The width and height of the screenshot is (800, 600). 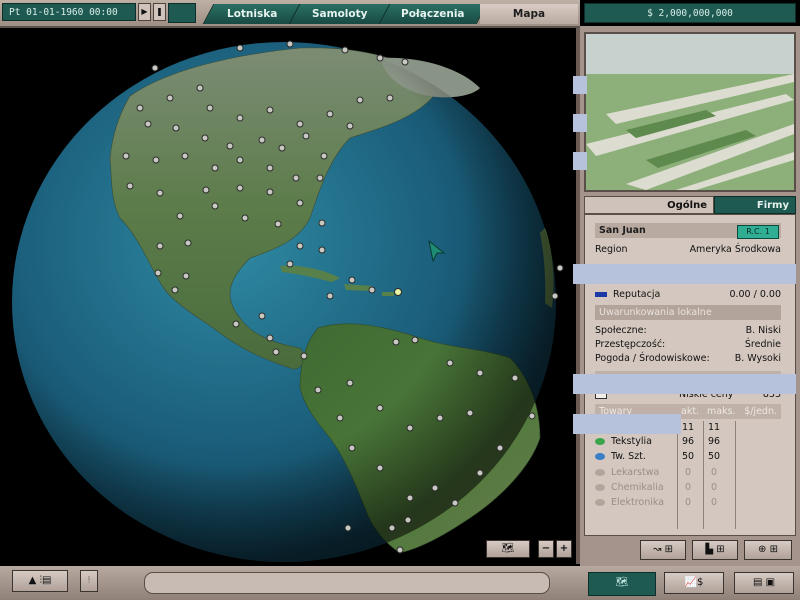 I want to click on reputation-color-icon, so click(x=601, y=294).